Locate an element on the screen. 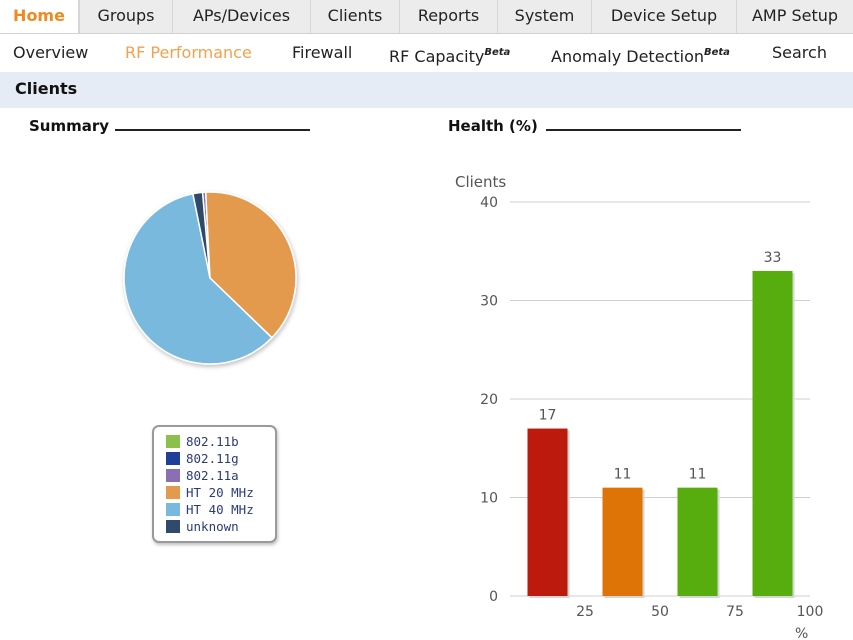  bar-value-label: 33 is located at coordinates (773, 258).